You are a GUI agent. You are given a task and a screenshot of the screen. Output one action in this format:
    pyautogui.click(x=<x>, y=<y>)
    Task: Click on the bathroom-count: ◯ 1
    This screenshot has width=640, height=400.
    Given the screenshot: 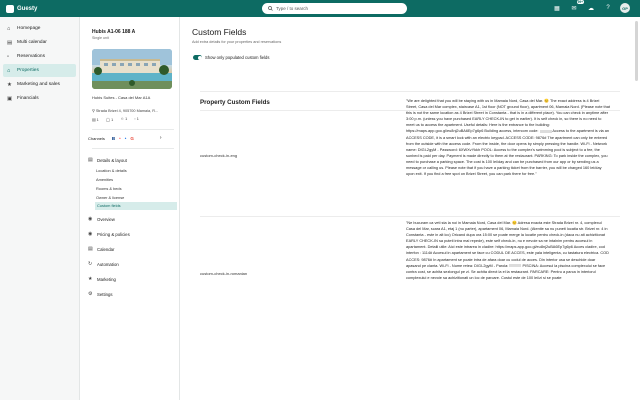 What is the action you would take?
    pyautogui.click(x=109, y=119)
    